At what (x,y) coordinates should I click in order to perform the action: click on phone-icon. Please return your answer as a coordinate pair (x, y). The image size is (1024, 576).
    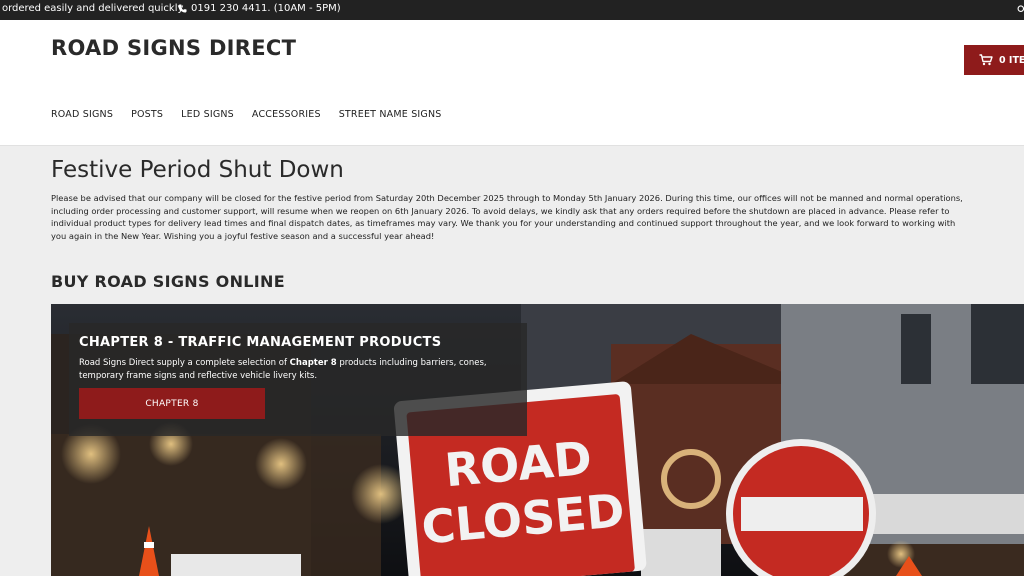
    Looking at the image, I should click on (182, 8).